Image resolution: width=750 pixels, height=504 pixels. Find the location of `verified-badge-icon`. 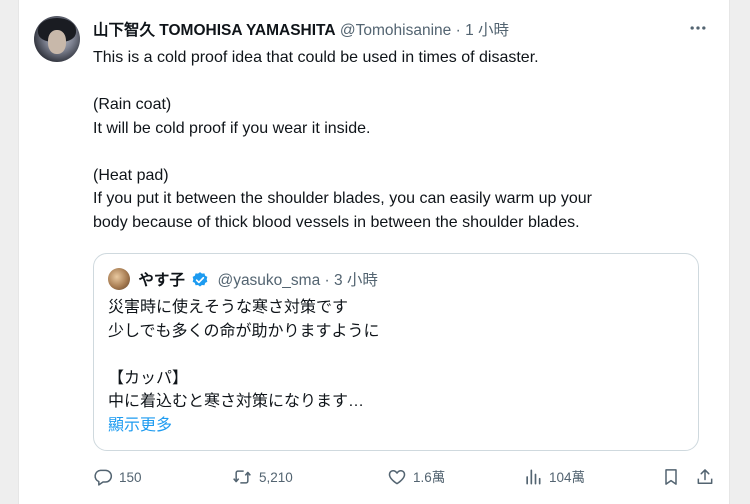

verified-badge-icon is located at coordinates (200, 279).